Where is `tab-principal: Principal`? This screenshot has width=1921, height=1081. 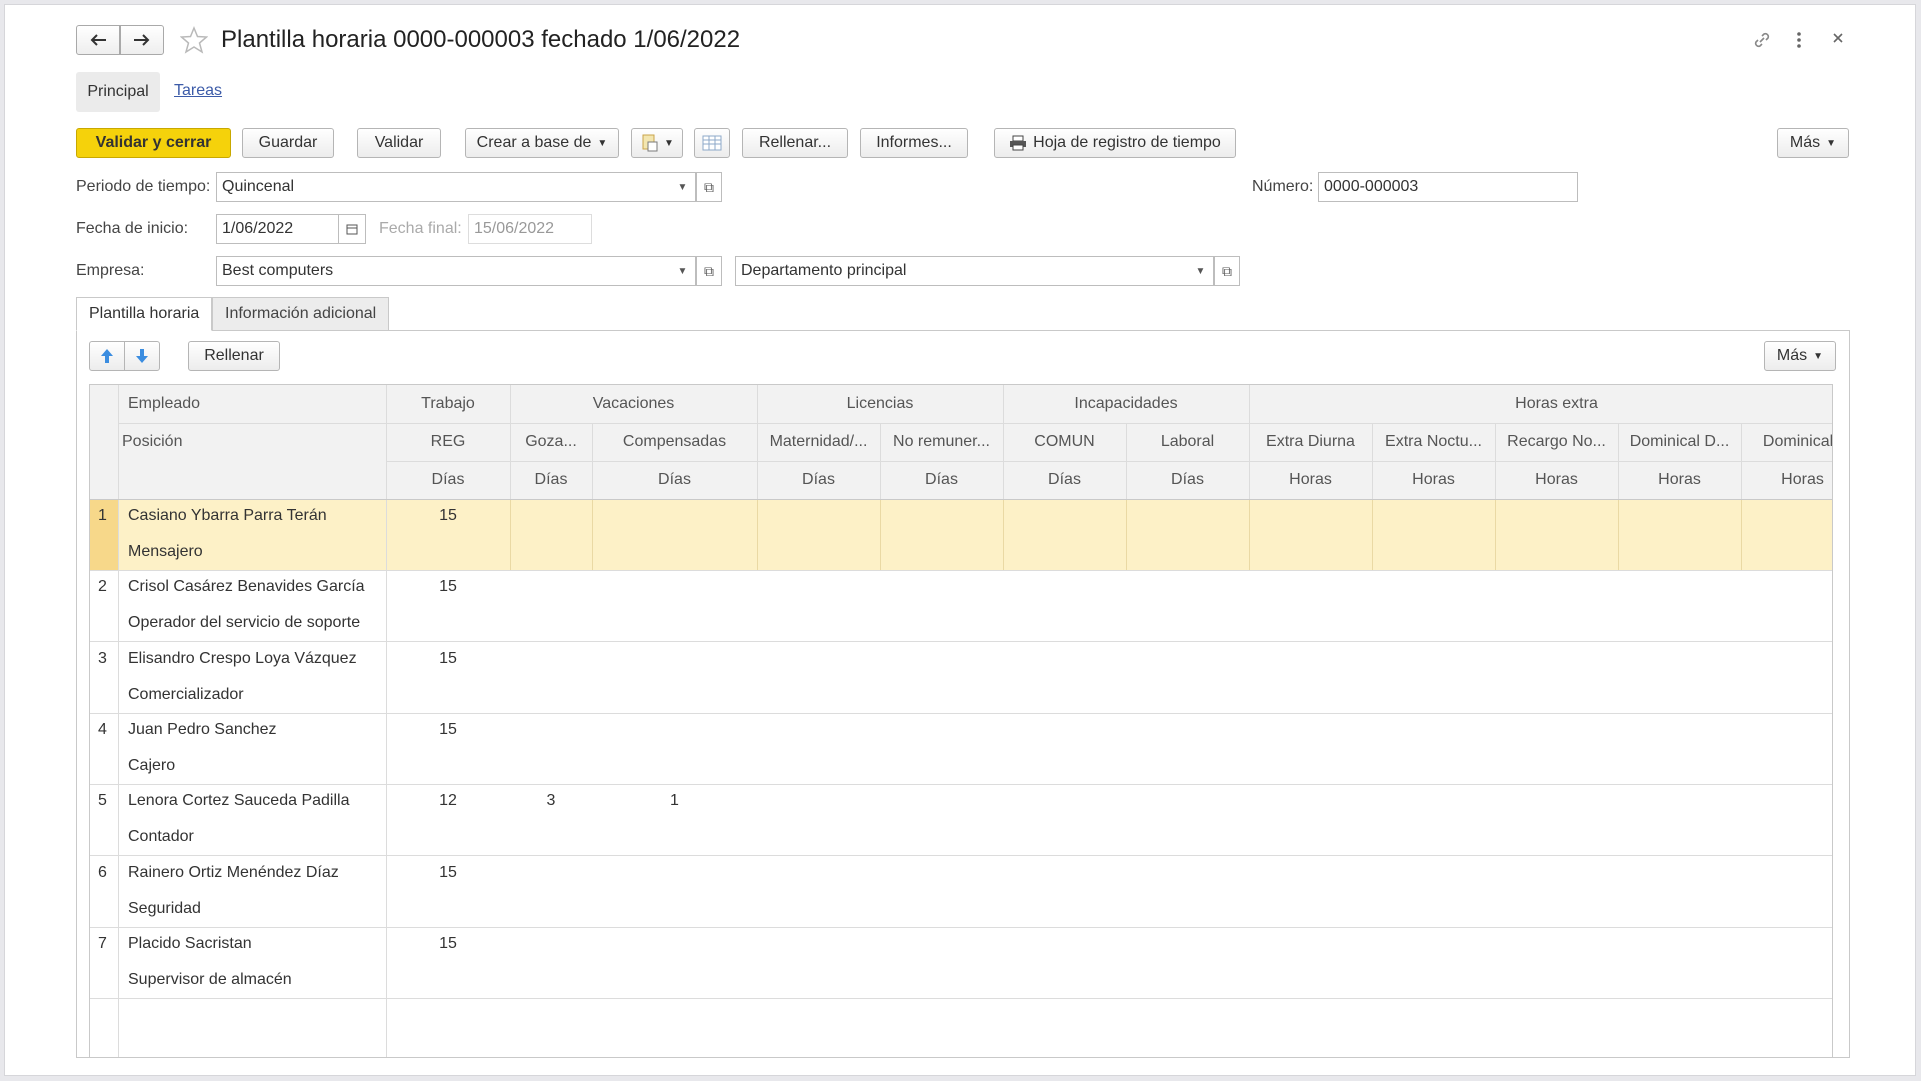
tab-principal: Principal is located at coordinates (118, 92).